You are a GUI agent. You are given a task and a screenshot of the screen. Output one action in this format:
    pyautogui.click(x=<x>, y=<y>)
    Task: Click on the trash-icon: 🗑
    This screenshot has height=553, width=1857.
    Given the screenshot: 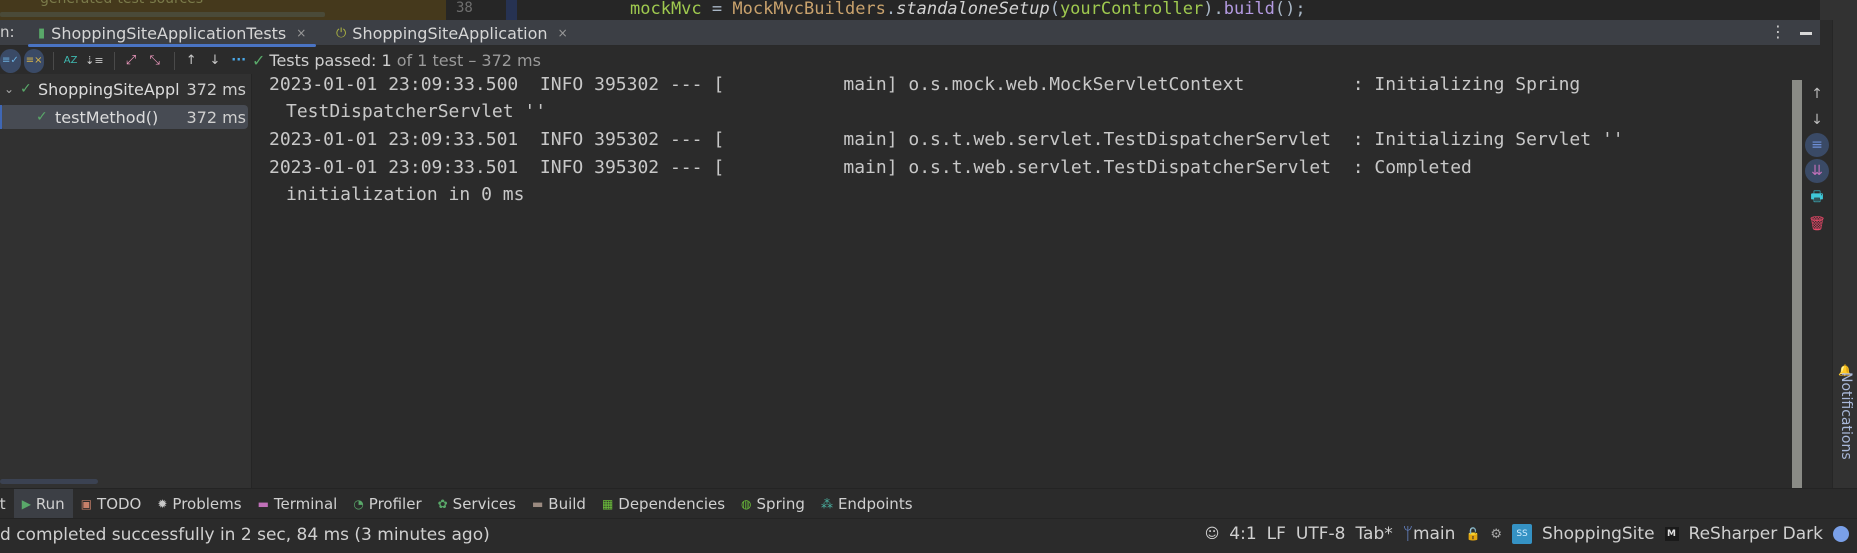 What is the action you would take?
    pyautogui.click(x=1817, y=224)
    